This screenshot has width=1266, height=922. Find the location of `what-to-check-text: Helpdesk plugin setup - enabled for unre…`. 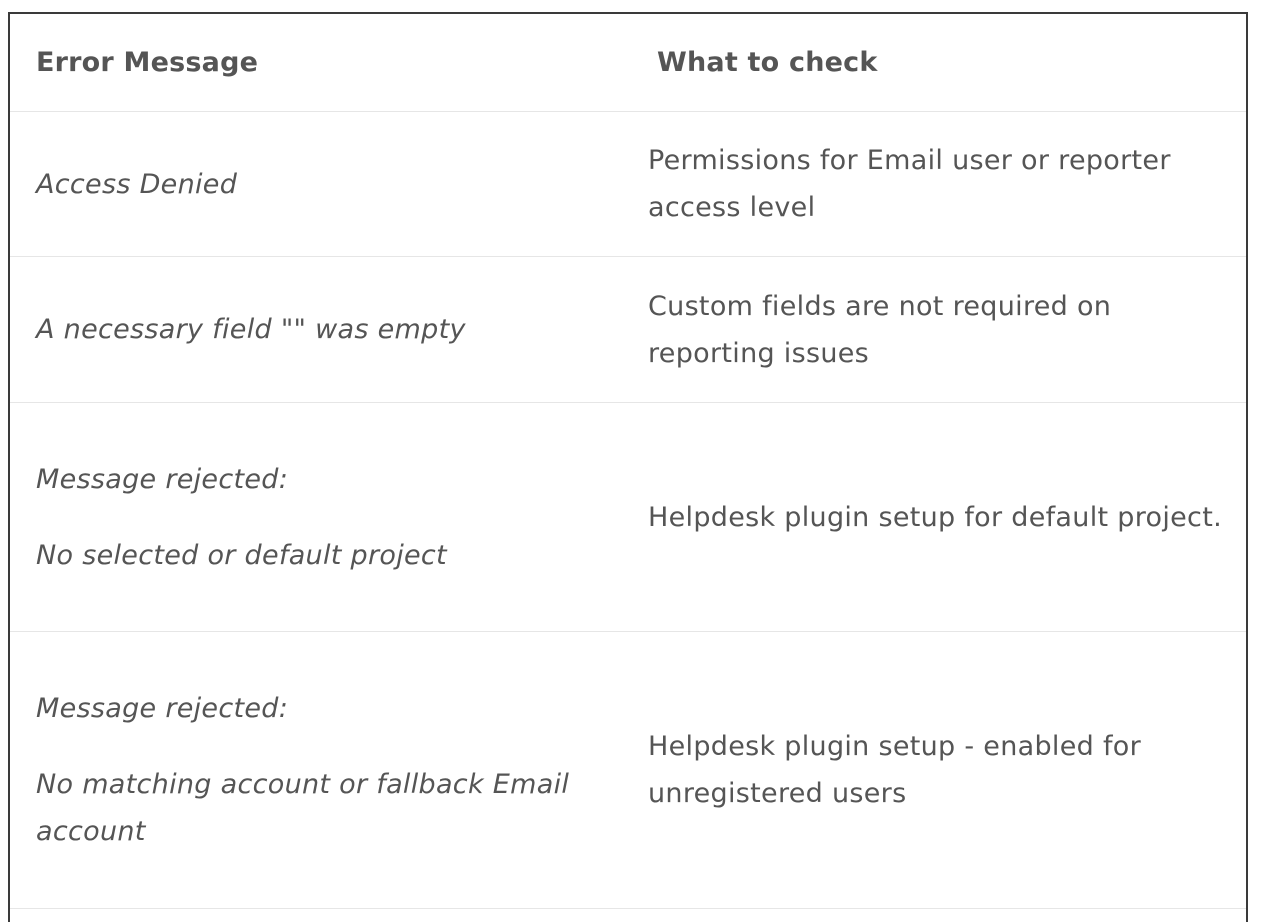

what-to-check-text: Helpdesk plugin setup - enabled for unre… is located at coordinates (894, 770).